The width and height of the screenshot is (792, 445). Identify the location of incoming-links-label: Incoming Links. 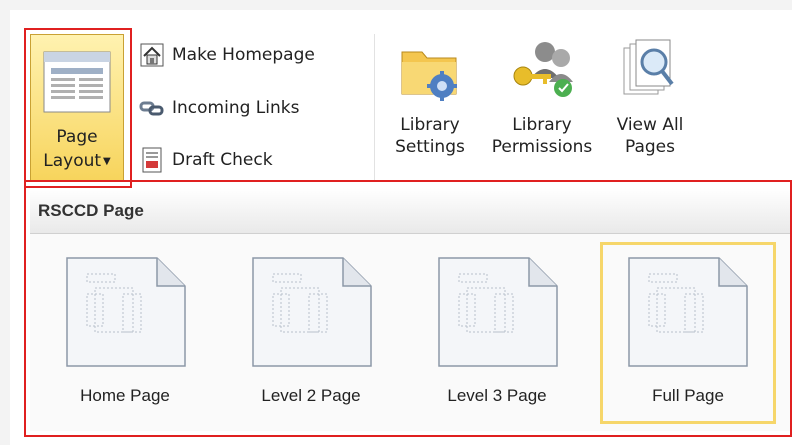
(236, 108).